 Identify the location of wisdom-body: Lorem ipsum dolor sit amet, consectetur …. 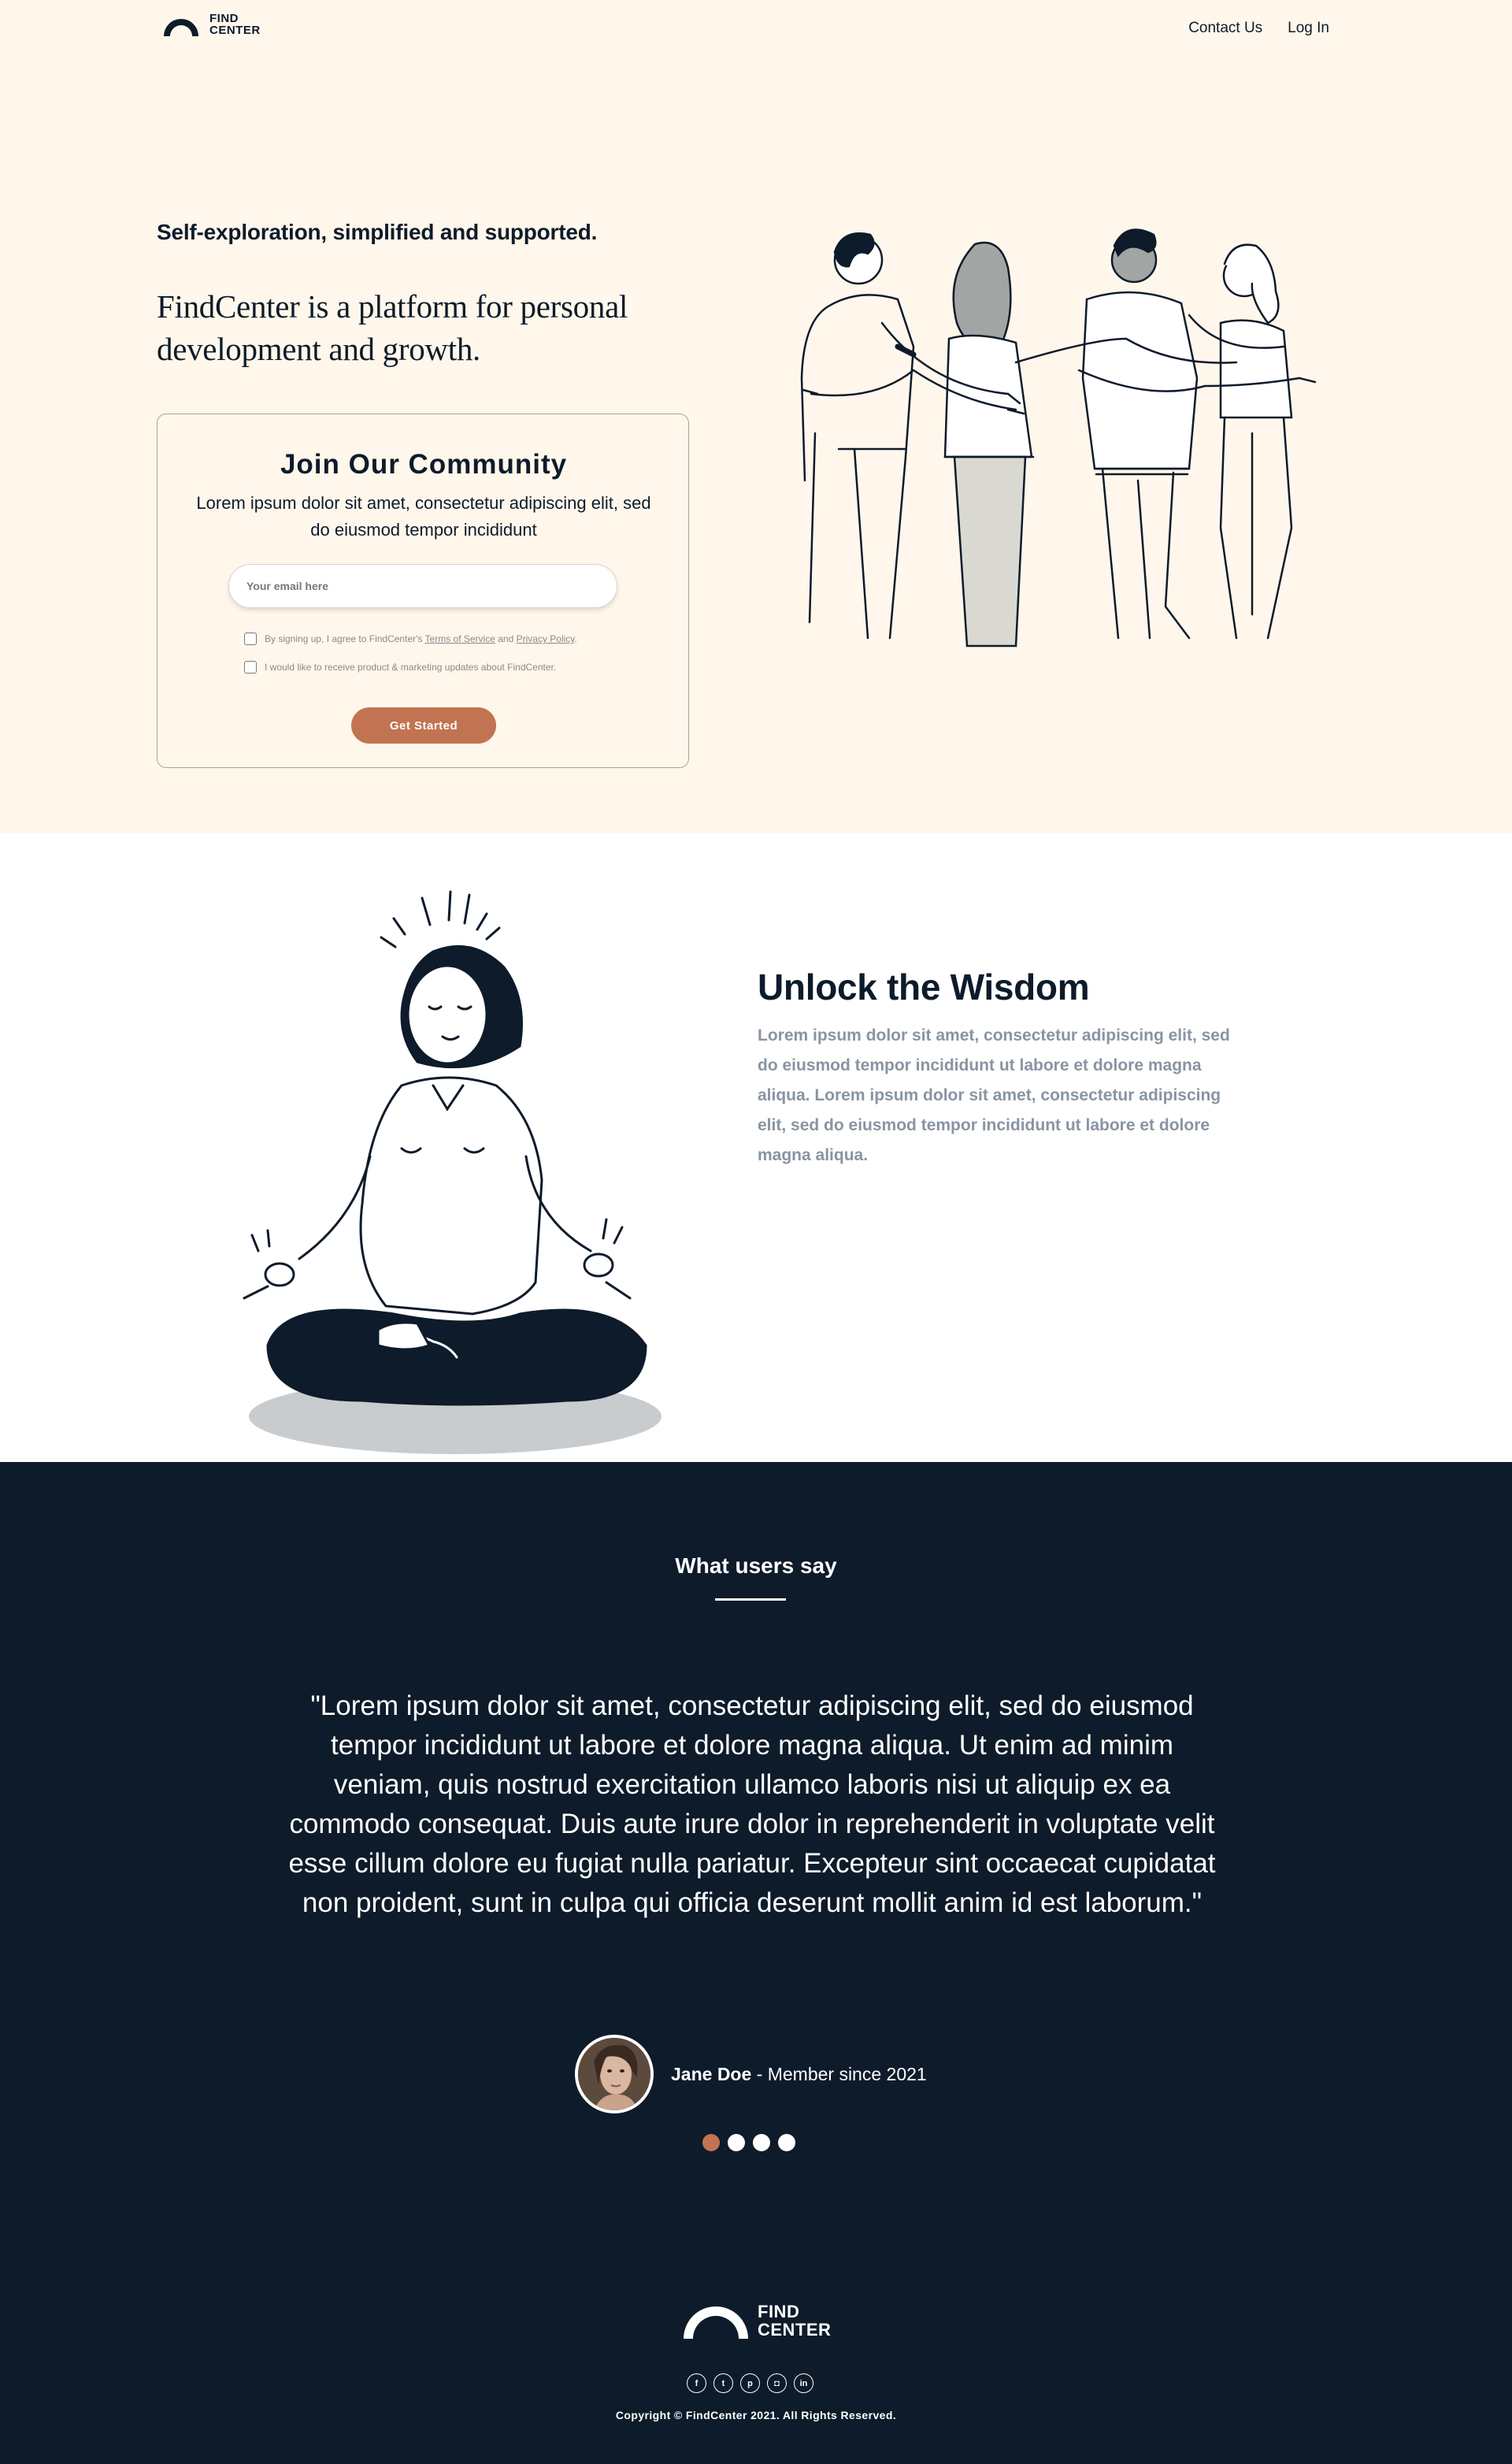
(994, 1095).